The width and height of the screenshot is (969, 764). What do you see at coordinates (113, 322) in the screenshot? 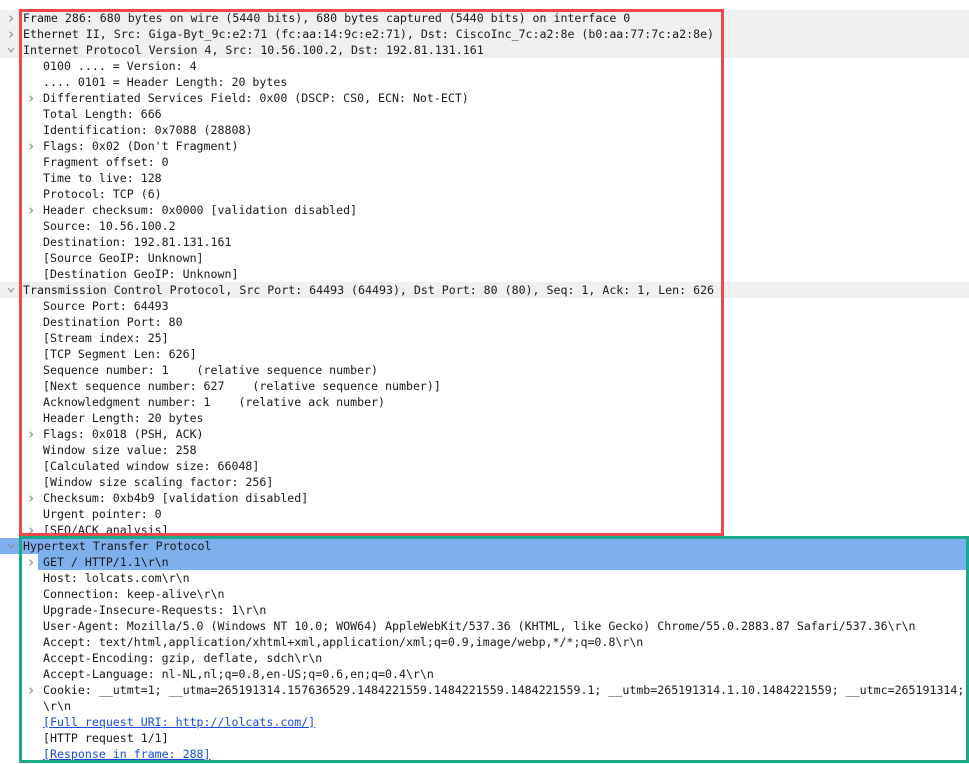
I see `field-label: Destination Port: 80` at bounding box center [113, 322].